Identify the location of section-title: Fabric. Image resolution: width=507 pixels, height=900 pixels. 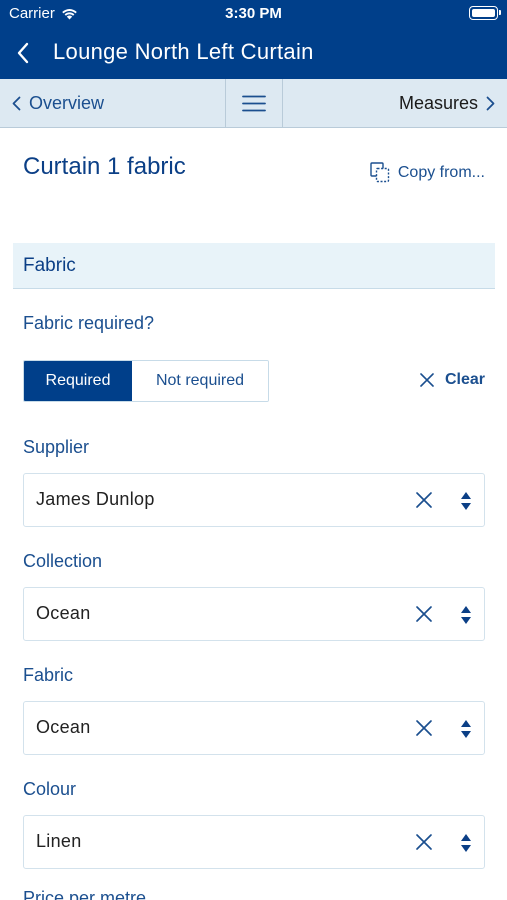
(49, 265).